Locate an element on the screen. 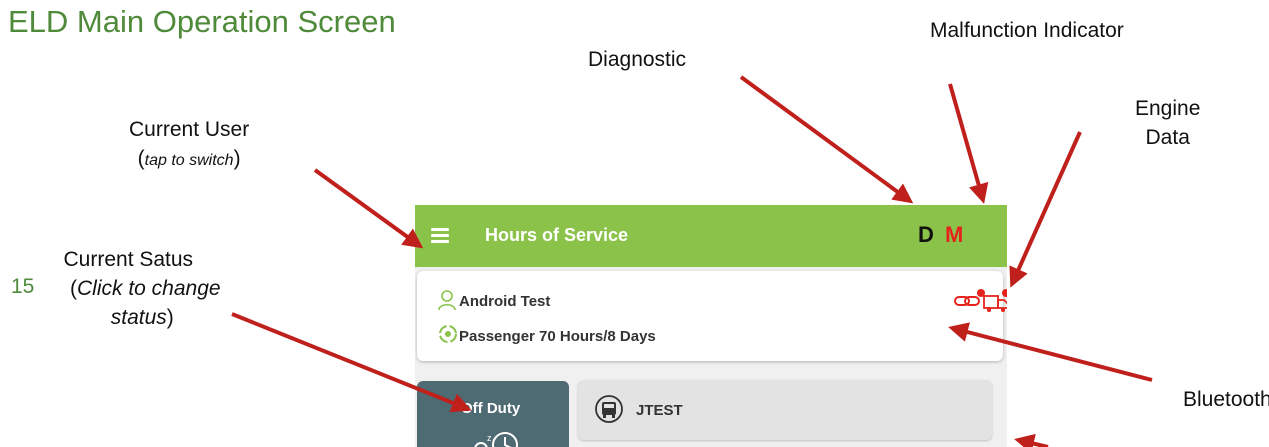 Image resolution: width=1269 pixels, height=447 pixels. user-name: Android Test is located at coordinates (505, 301).